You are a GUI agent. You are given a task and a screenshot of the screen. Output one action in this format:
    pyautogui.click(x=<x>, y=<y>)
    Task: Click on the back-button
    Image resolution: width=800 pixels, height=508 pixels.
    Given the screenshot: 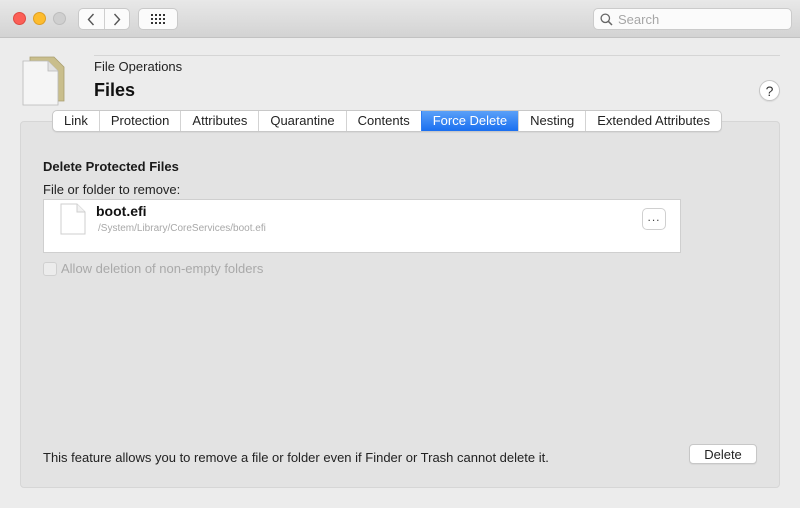 What is the action you would take?
    pyautogui.click(x=91, y=19)
    